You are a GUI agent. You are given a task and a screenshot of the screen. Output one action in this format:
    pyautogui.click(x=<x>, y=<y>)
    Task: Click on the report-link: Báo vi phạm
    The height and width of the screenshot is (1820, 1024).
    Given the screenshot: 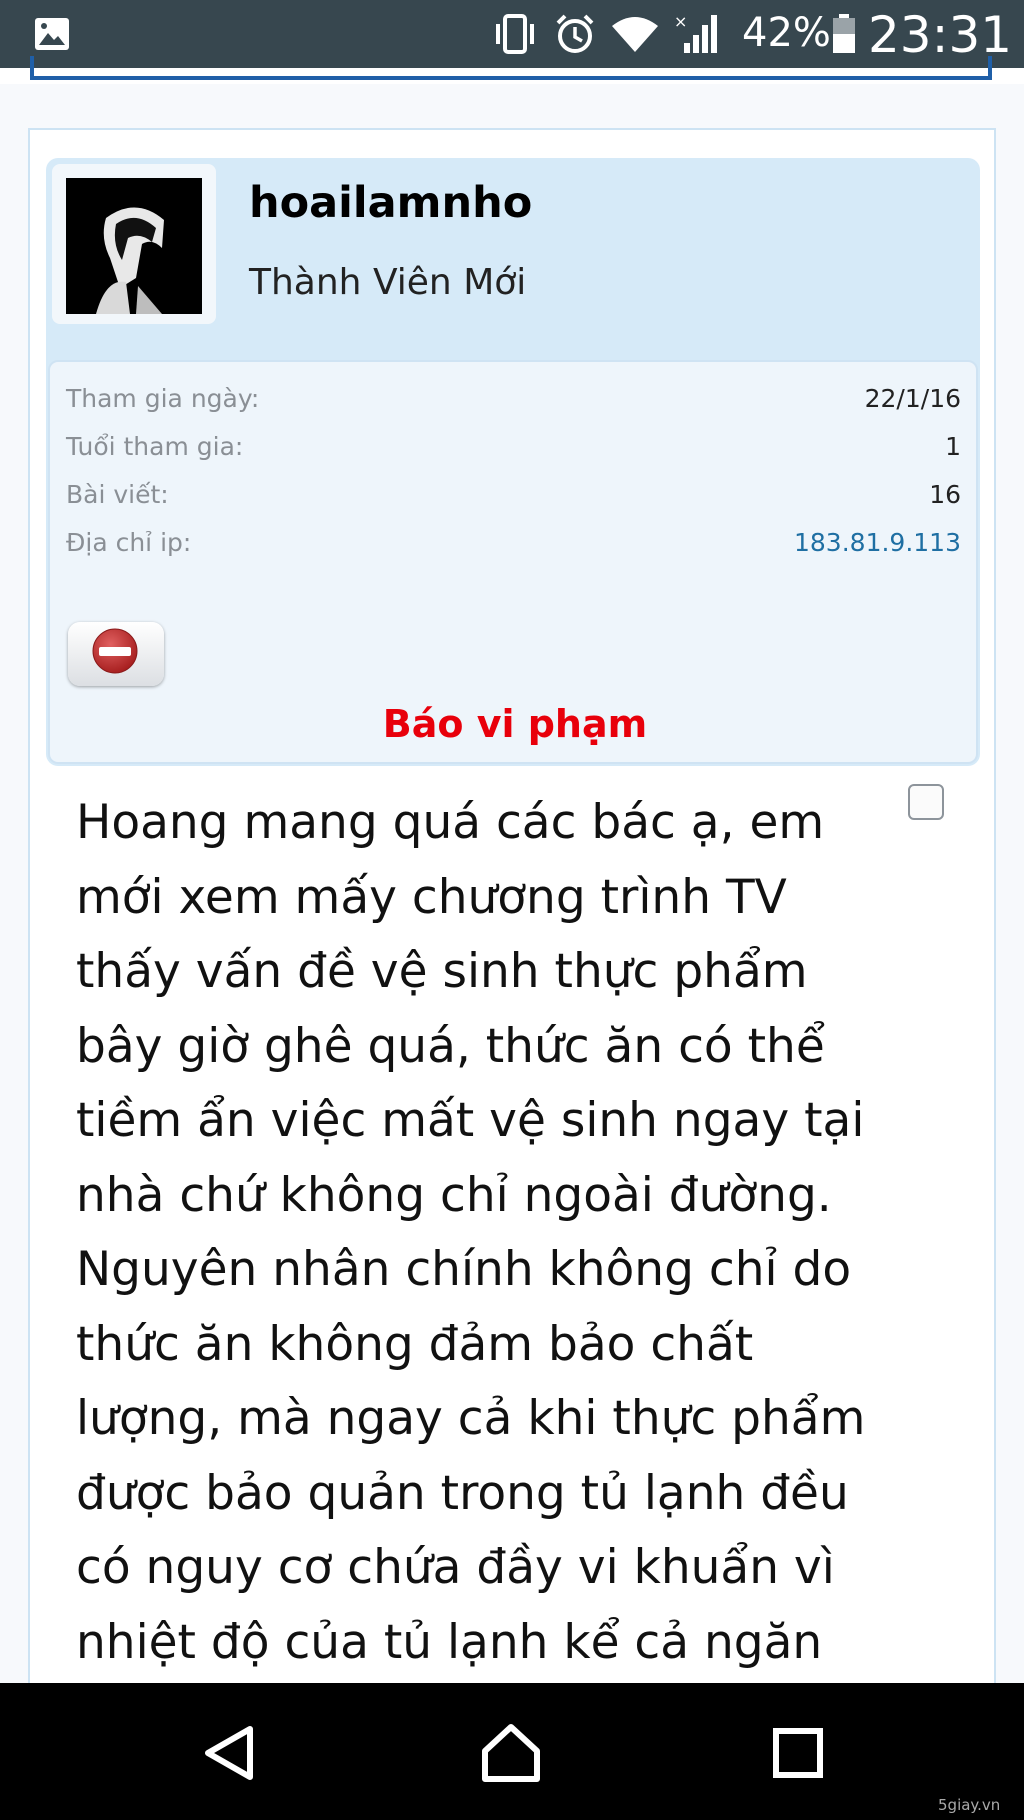 What is the action you would take?
    pyautogui.click(x=515, y=724)
    